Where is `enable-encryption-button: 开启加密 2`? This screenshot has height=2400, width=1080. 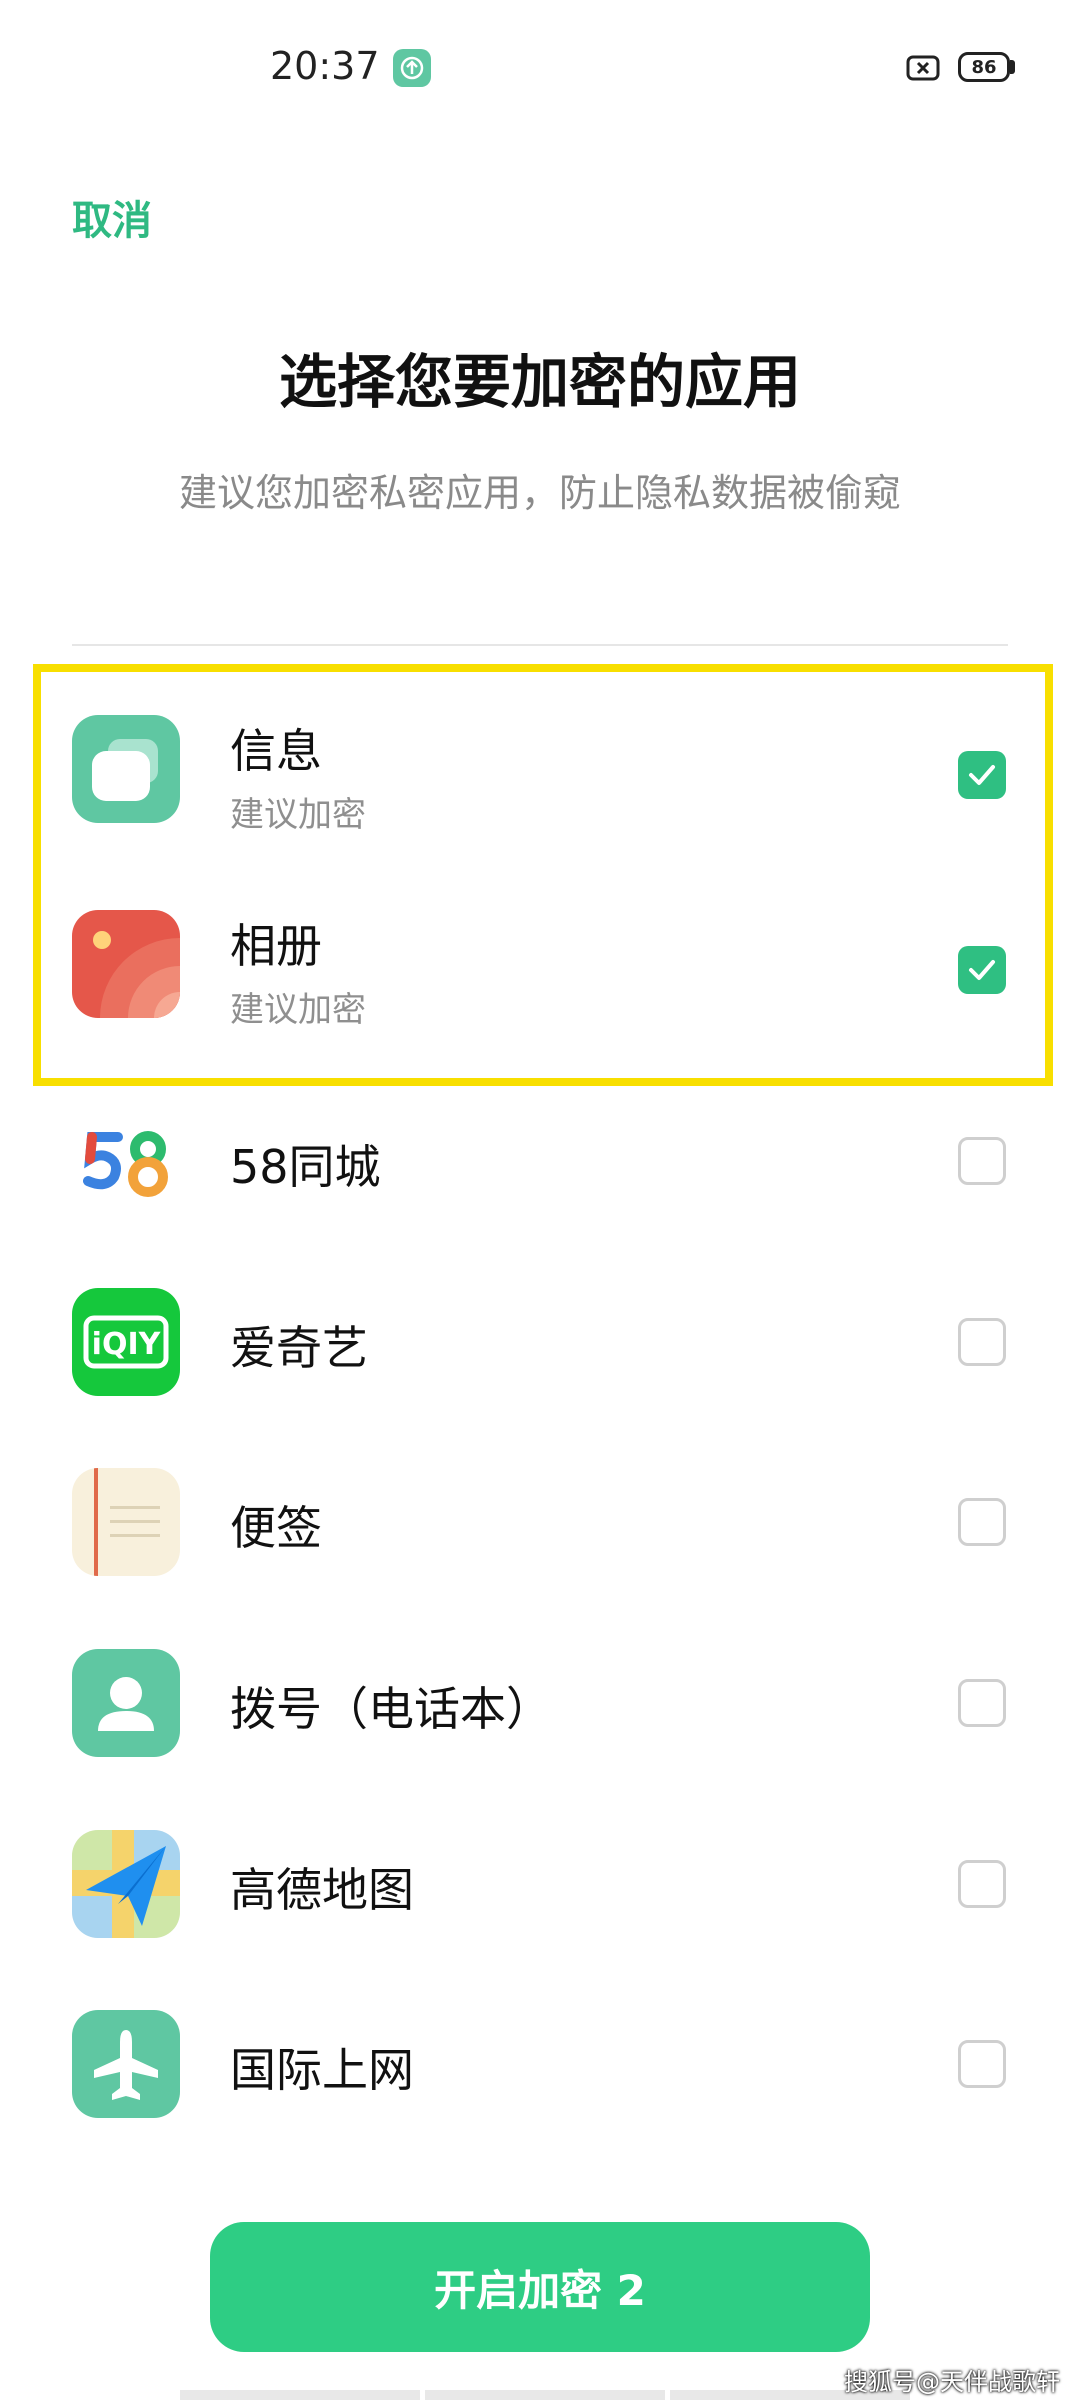
enable-encryption-button: 开启加密 2 is located at coordinates (540, 2287).